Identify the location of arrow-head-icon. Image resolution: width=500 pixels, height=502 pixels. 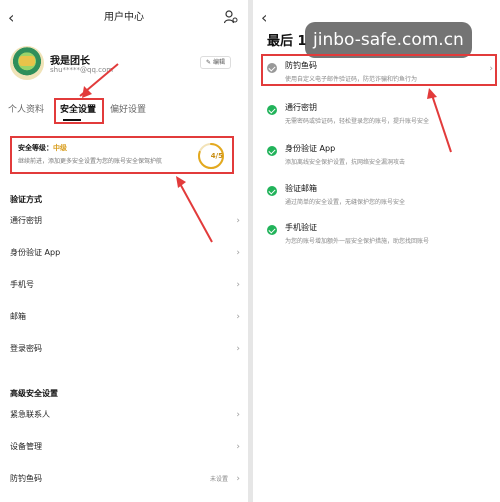
(432, 93).